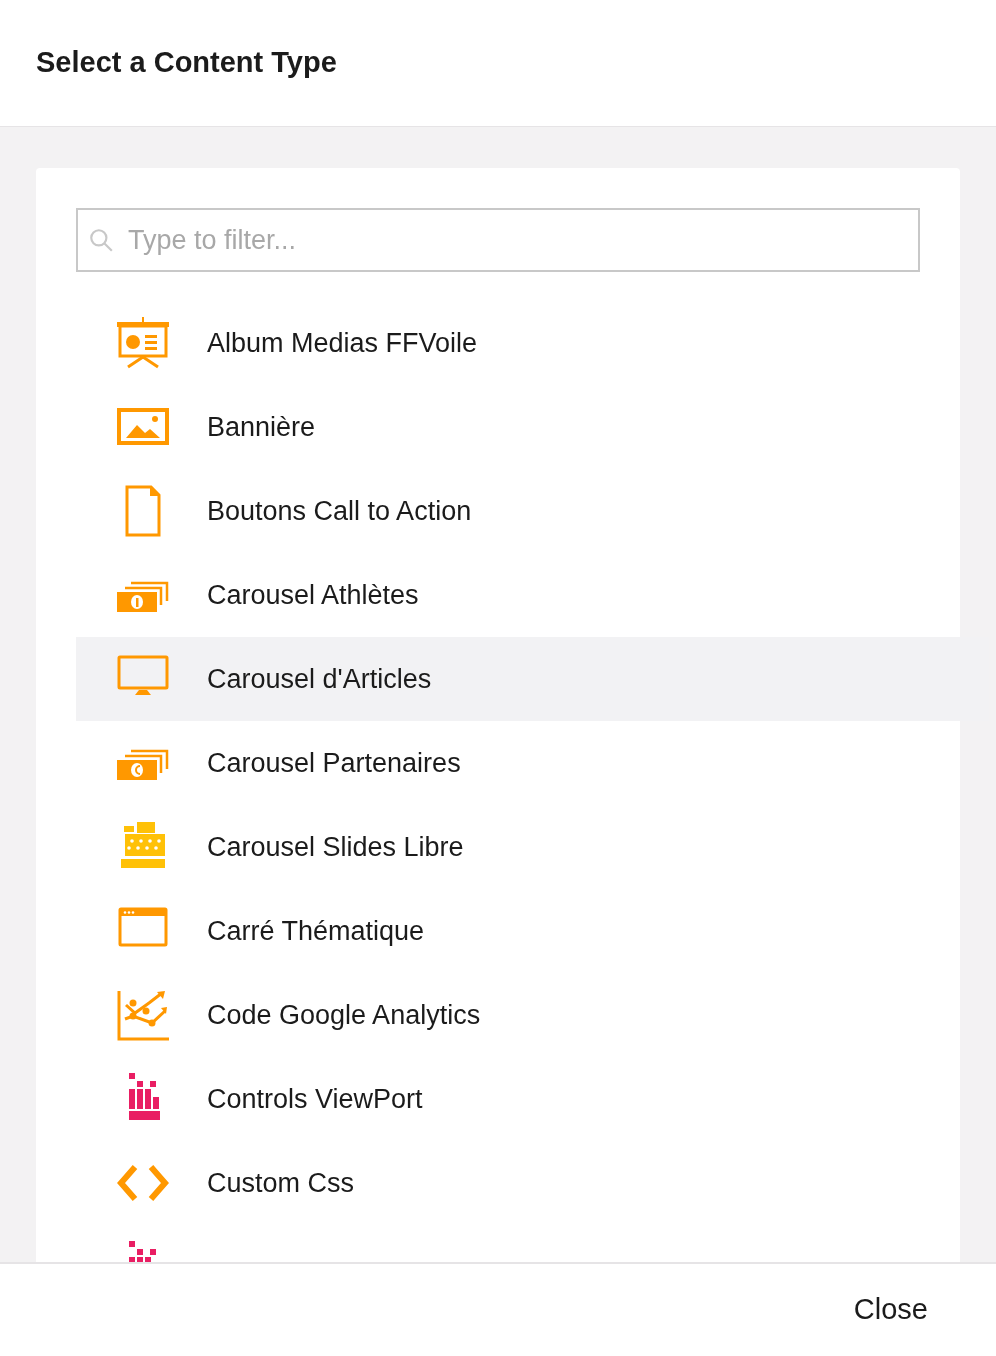 The height and width of the screenshot is (1356, 996). I want to click on line-chart-icon, so click(142, 1015).